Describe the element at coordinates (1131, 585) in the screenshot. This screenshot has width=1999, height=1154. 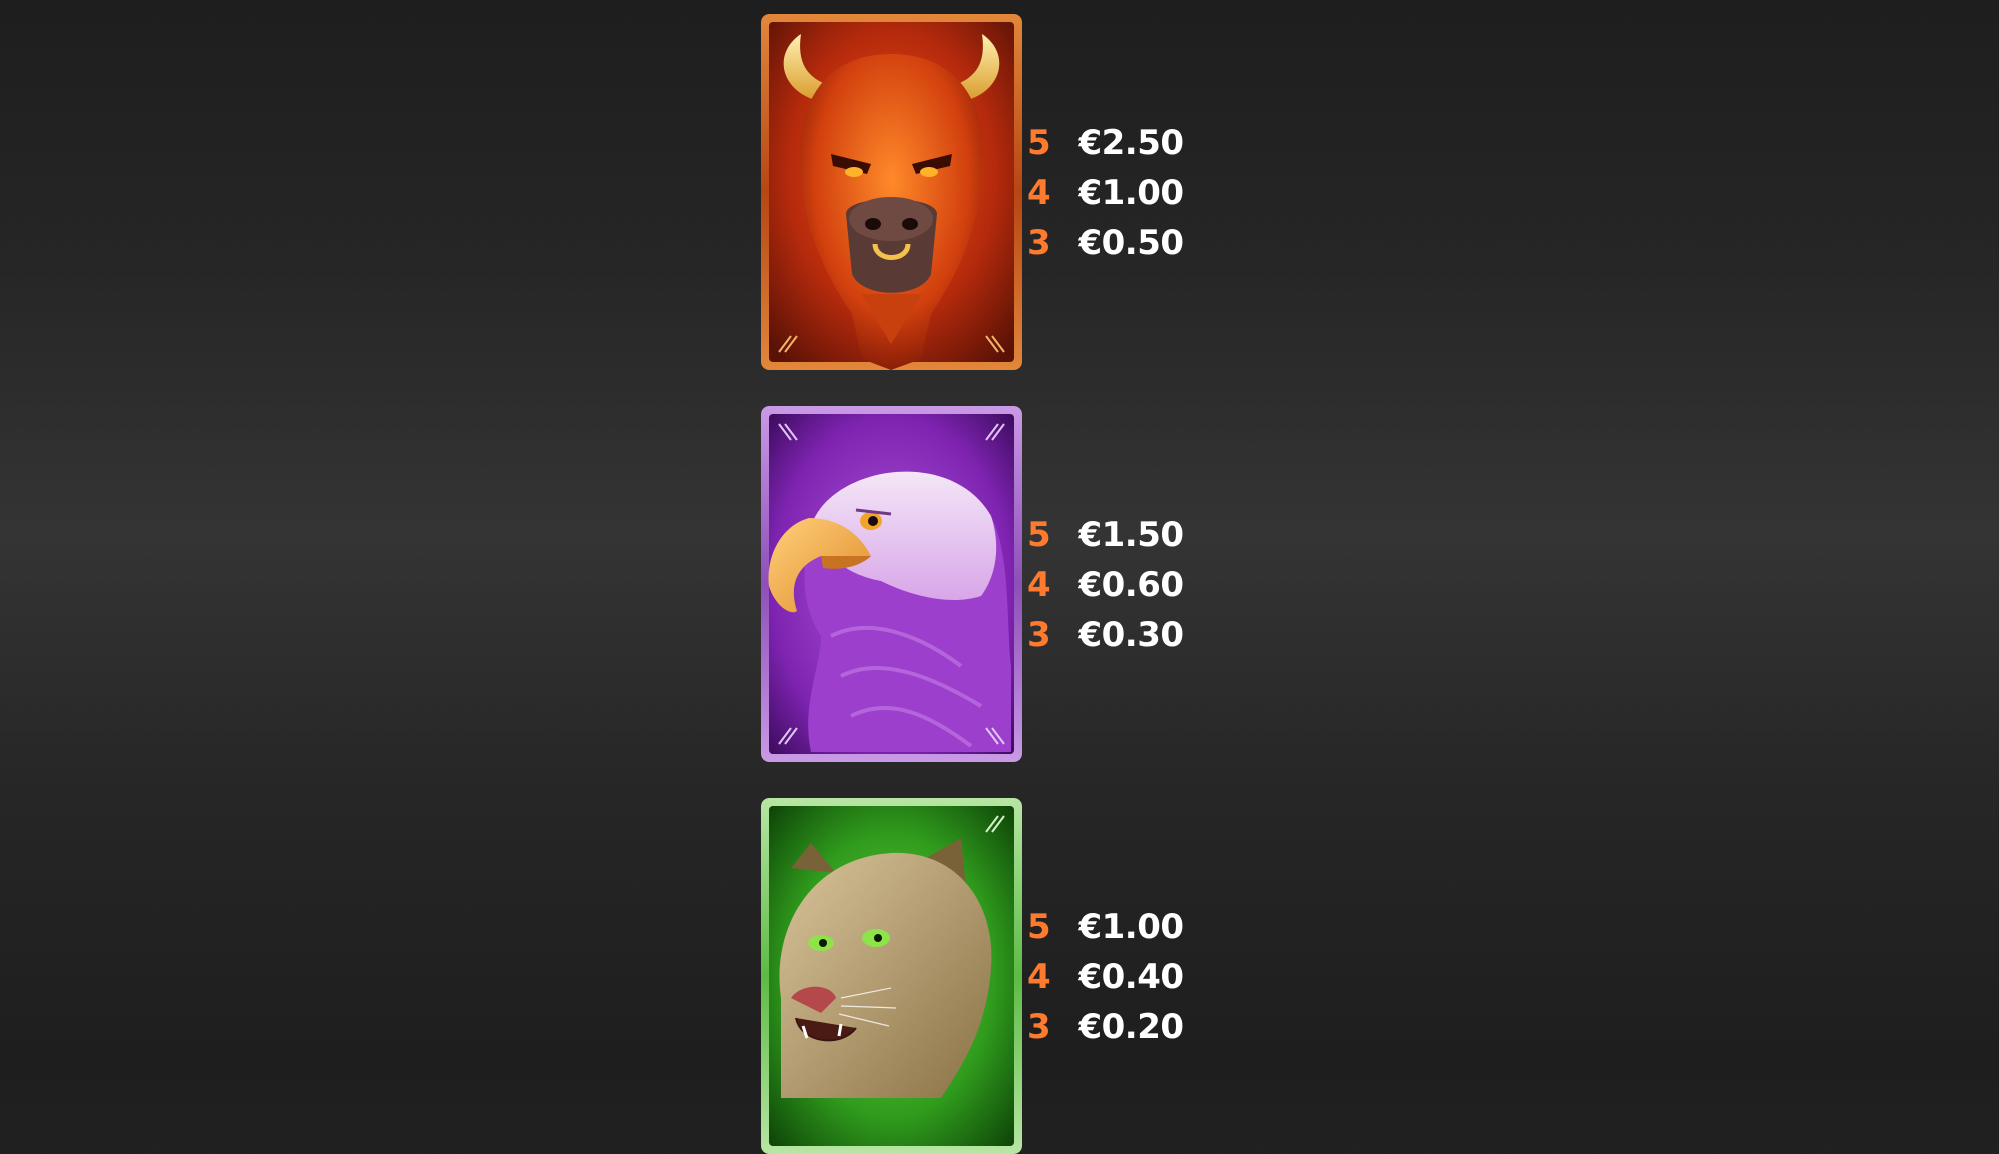
I see `payout-value: €0.60` at that location.